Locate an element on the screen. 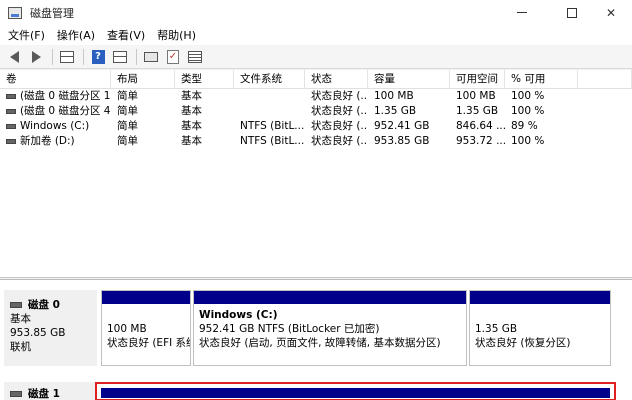 Image resolution: width=632 pixels, height=400 pixels. column-filesystem: 文件系统 is located at coordinates (269, 79).